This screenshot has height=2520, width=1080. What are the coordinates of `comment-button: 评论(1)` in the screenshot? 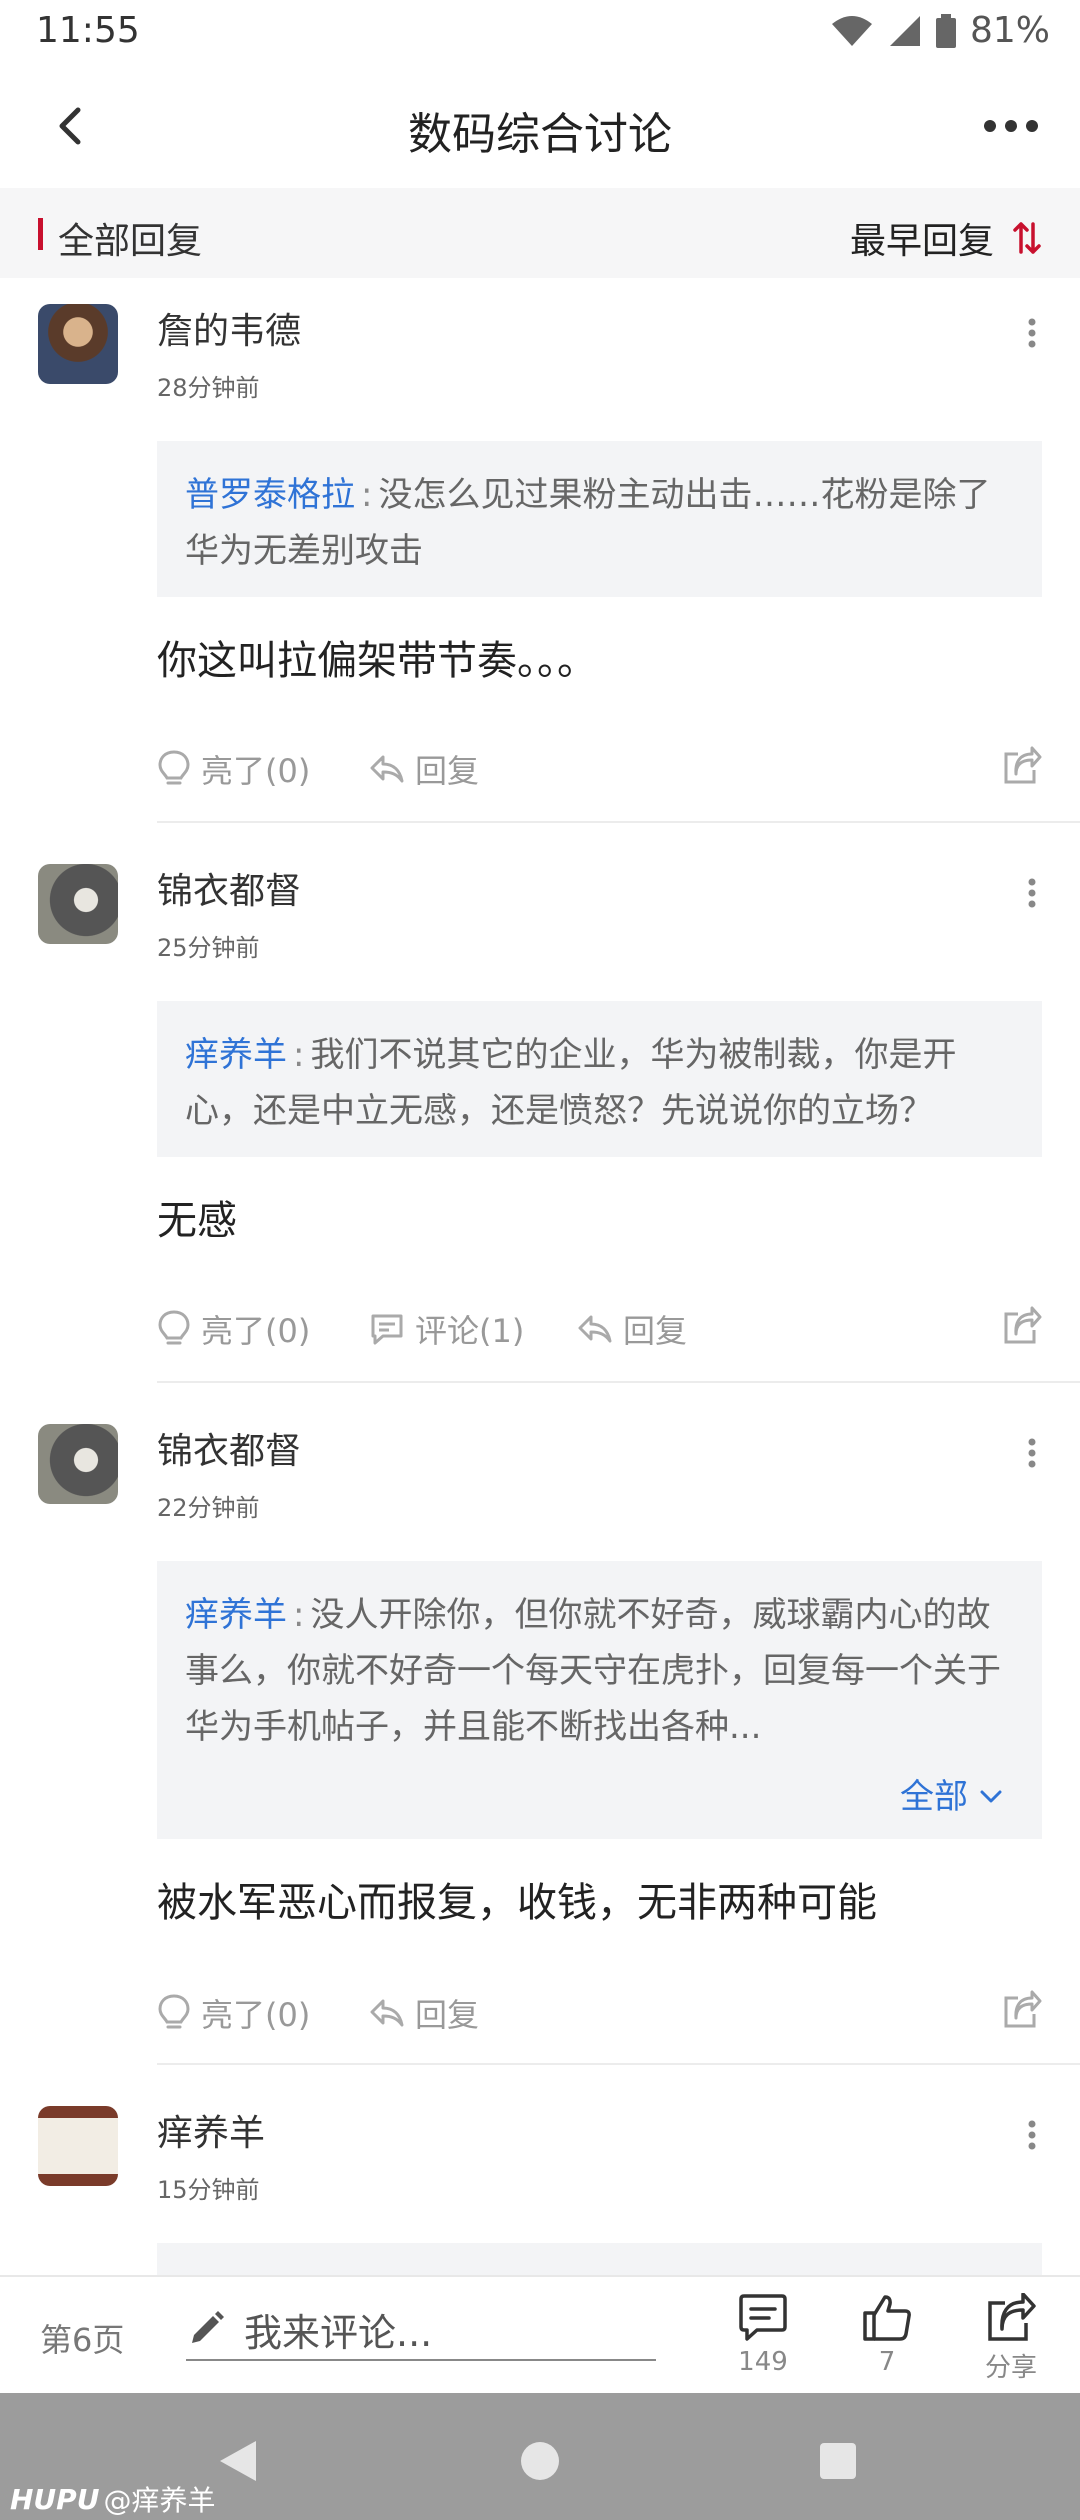 It's located at (446, 1329).